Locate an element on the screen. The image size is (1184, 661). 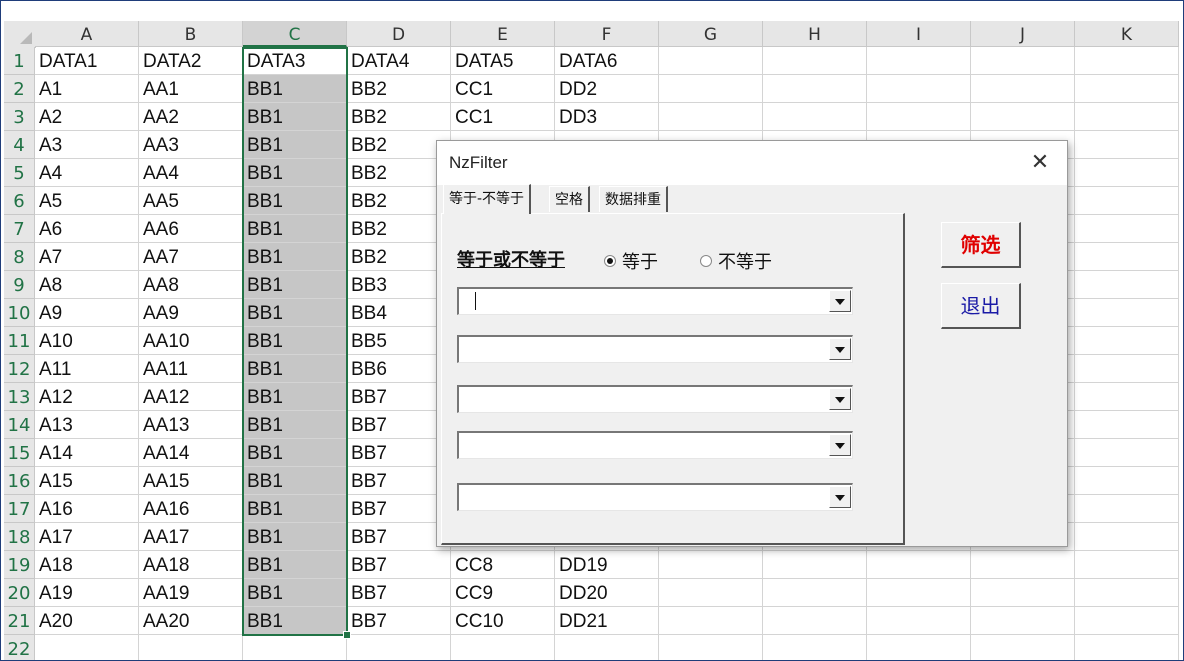
cell-b7: AA6 is located at coordinates (191, 229).